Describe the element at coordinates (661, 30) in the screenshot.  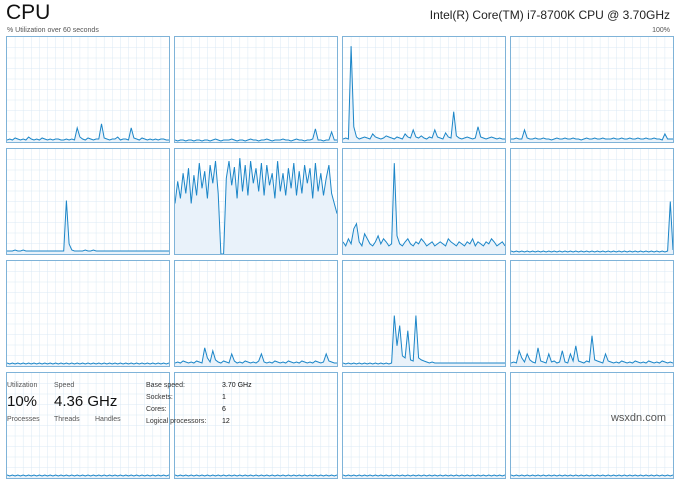
I see `axis-caption-right: 100%` at that location.